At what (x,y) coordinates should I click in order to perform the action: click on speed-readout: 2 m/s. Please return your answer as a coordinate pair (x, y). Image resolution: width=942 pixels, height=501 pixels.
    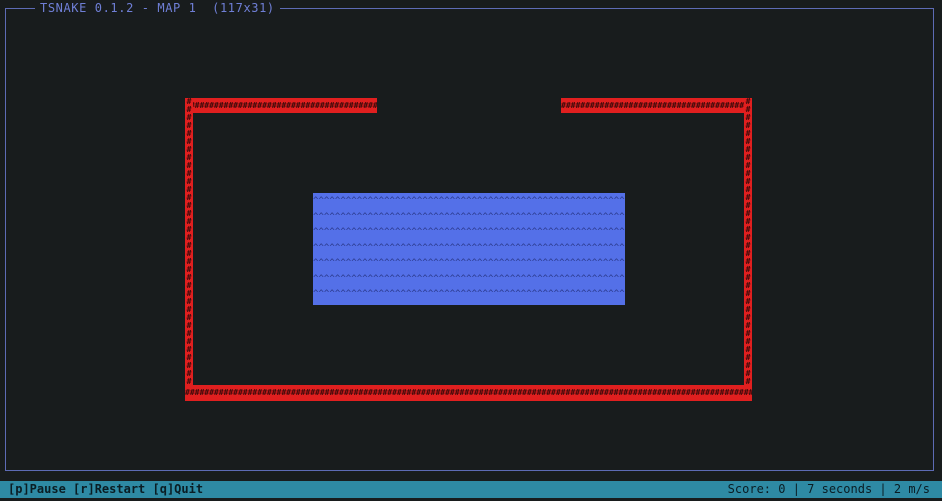
    Looking at the image, I should click on (911, 489).